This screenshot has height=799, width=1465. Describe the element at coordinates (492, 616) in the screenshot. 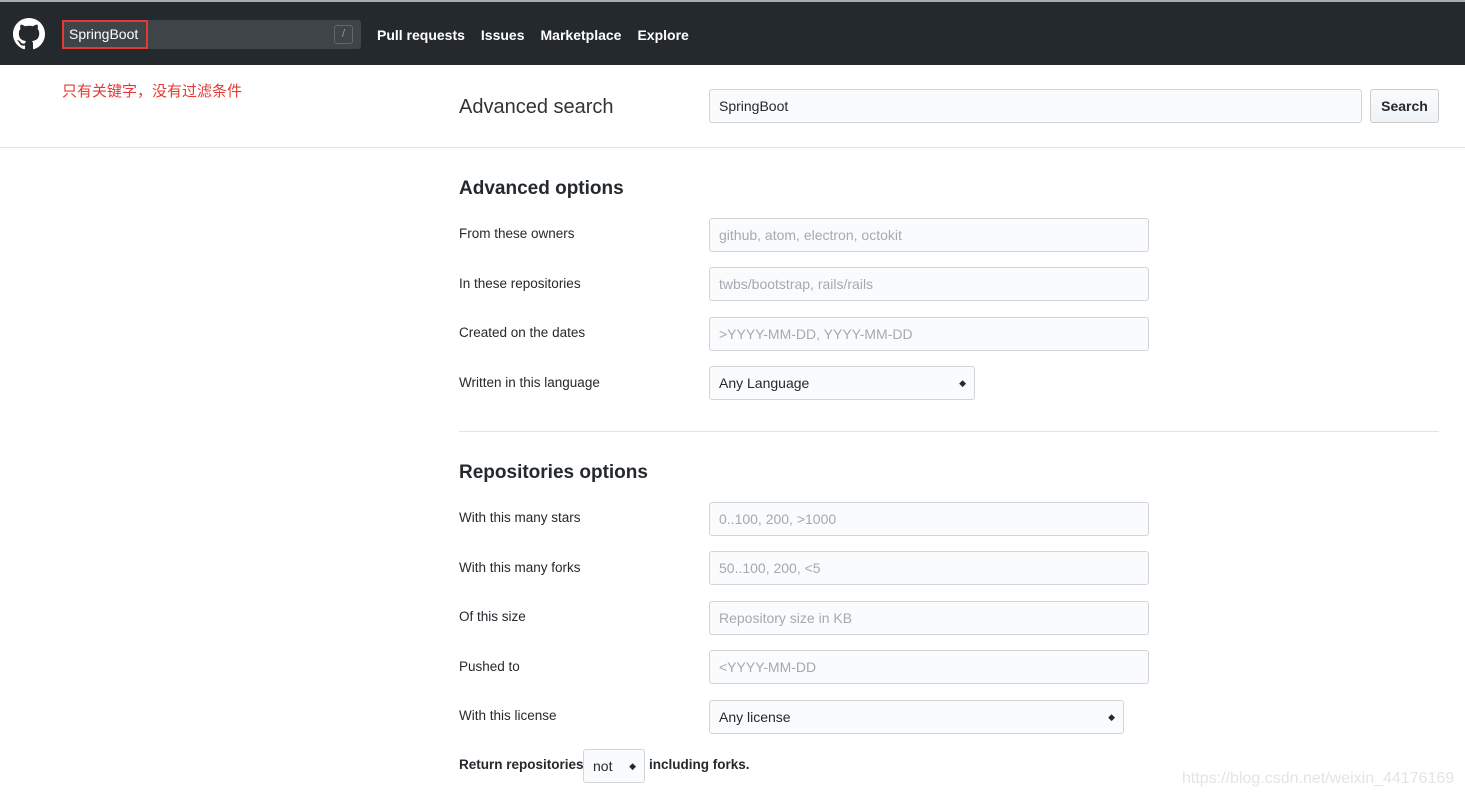

I see `size-label: Of this size` at that location.